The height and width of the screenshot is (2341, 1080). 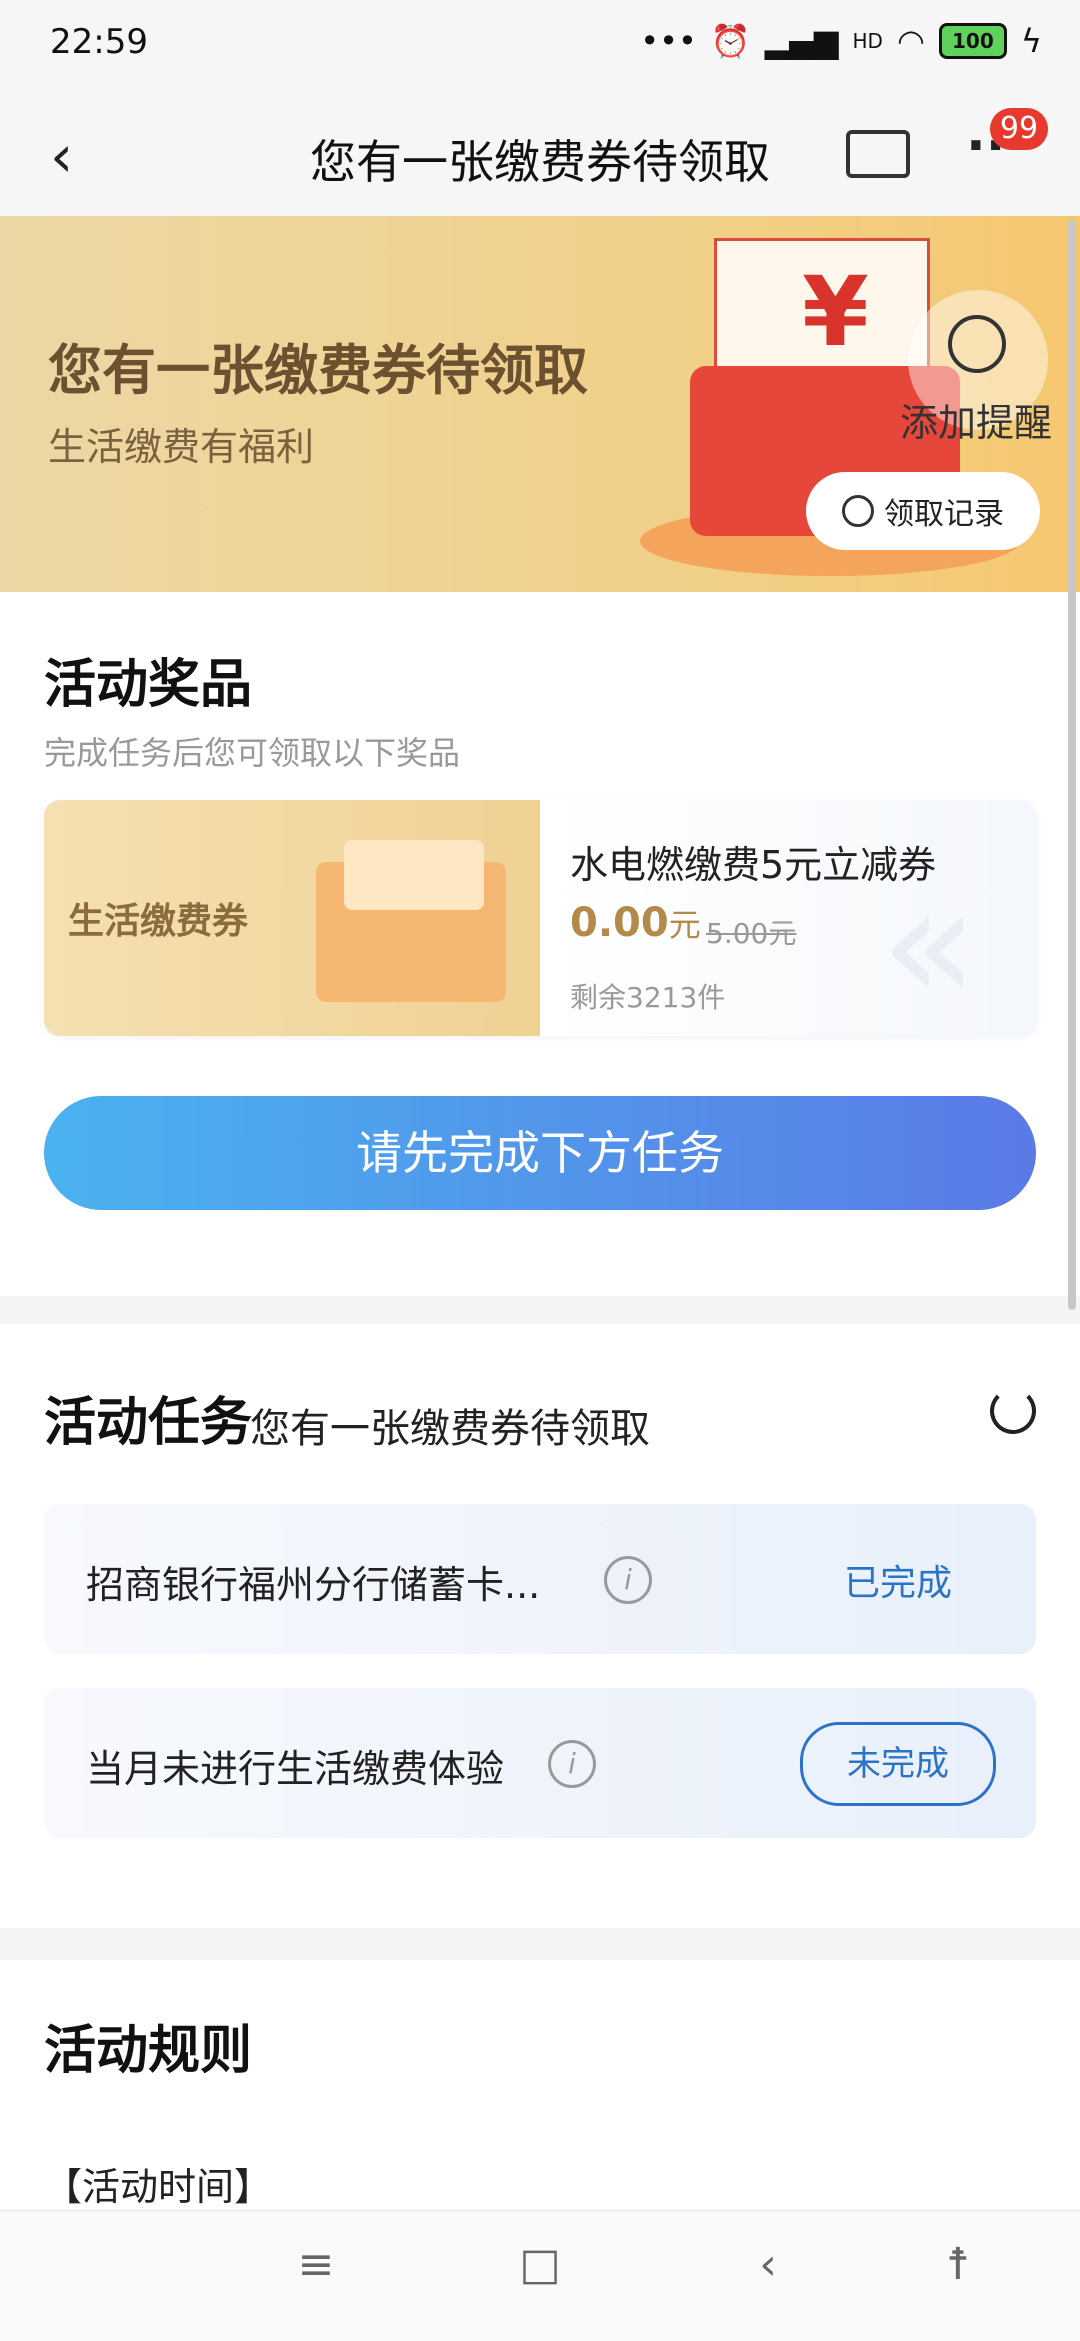 What do you see at coordinates (414, 875) in the screenshot?
I see `gift-lid-illustration` at bounding box center [414, 875].